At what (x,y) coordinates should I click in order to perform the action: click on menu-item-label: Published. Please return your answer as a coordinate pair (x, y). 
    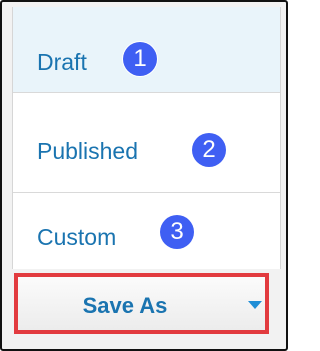
    Looking at the image, I should click on (88, 151).